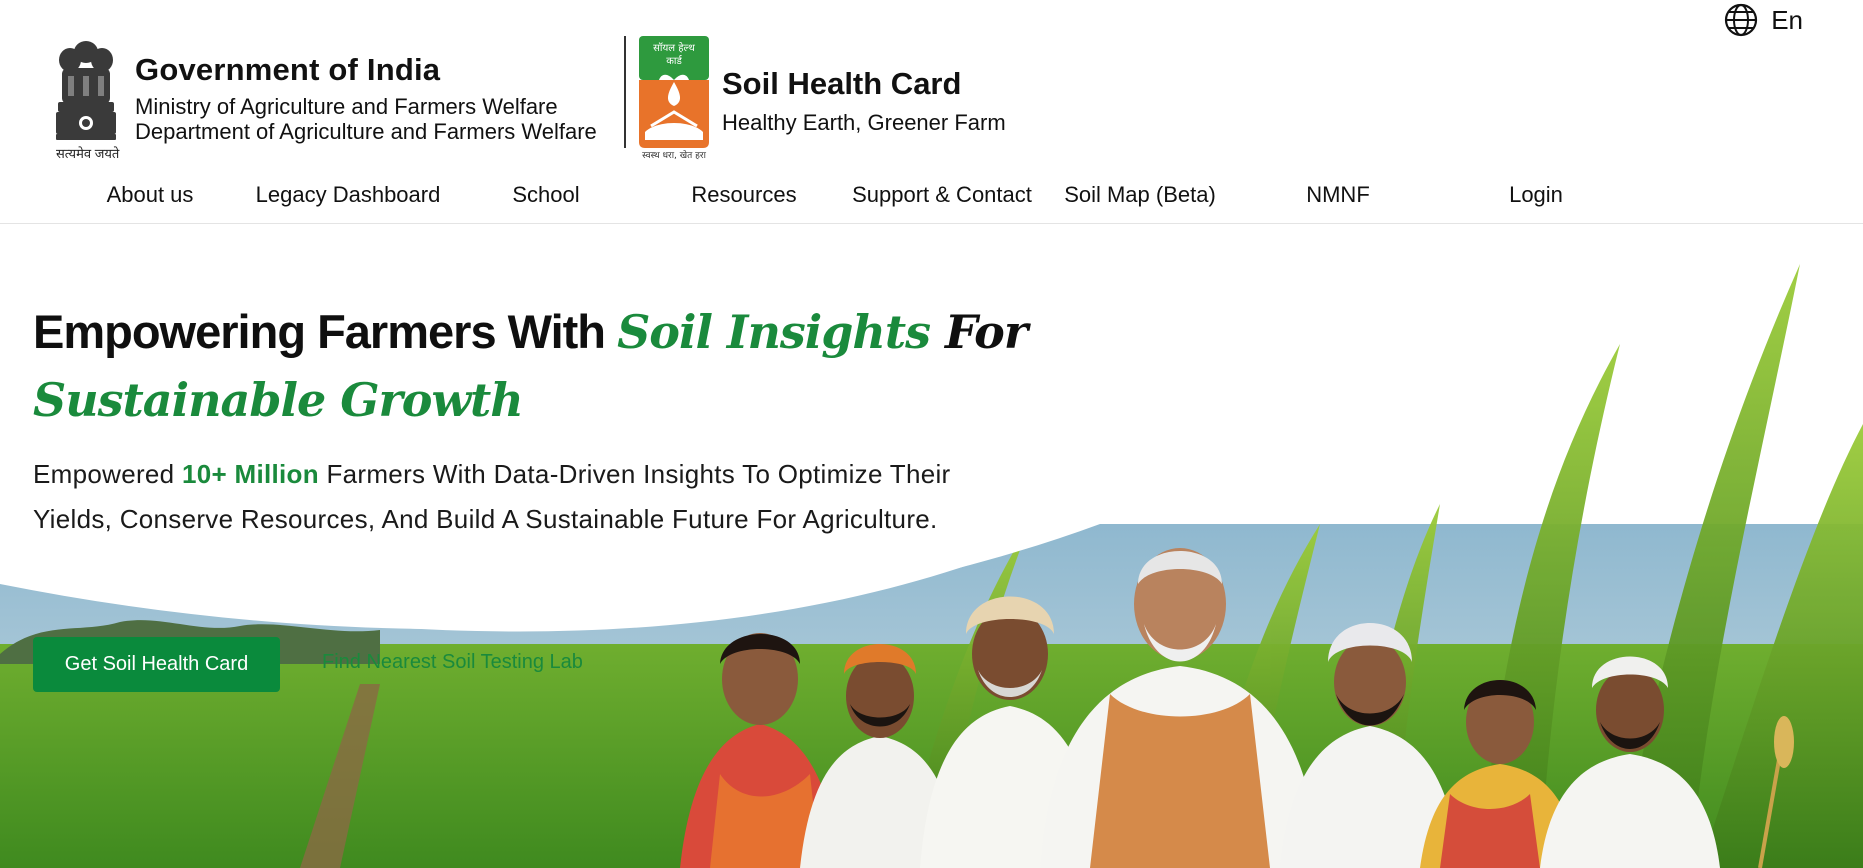  I want to click on get-soil-health-card-button: Get Soil Health Card, so click(156, 664).